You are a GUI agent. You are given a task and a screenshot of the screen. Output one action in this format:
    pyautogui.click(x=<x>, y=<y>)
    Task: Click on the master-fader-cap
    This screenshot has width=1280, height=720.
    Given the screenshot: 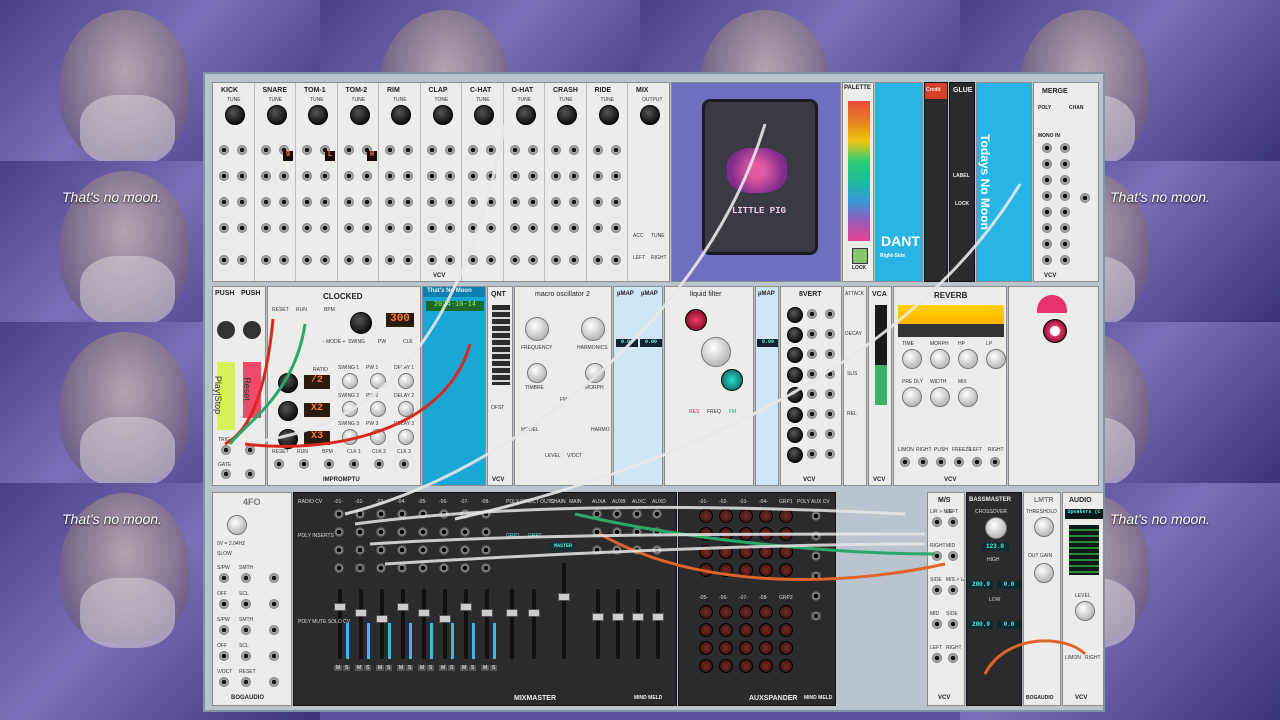 What is the action you would take?
    pyautogui.click(x=564, y=597)
    